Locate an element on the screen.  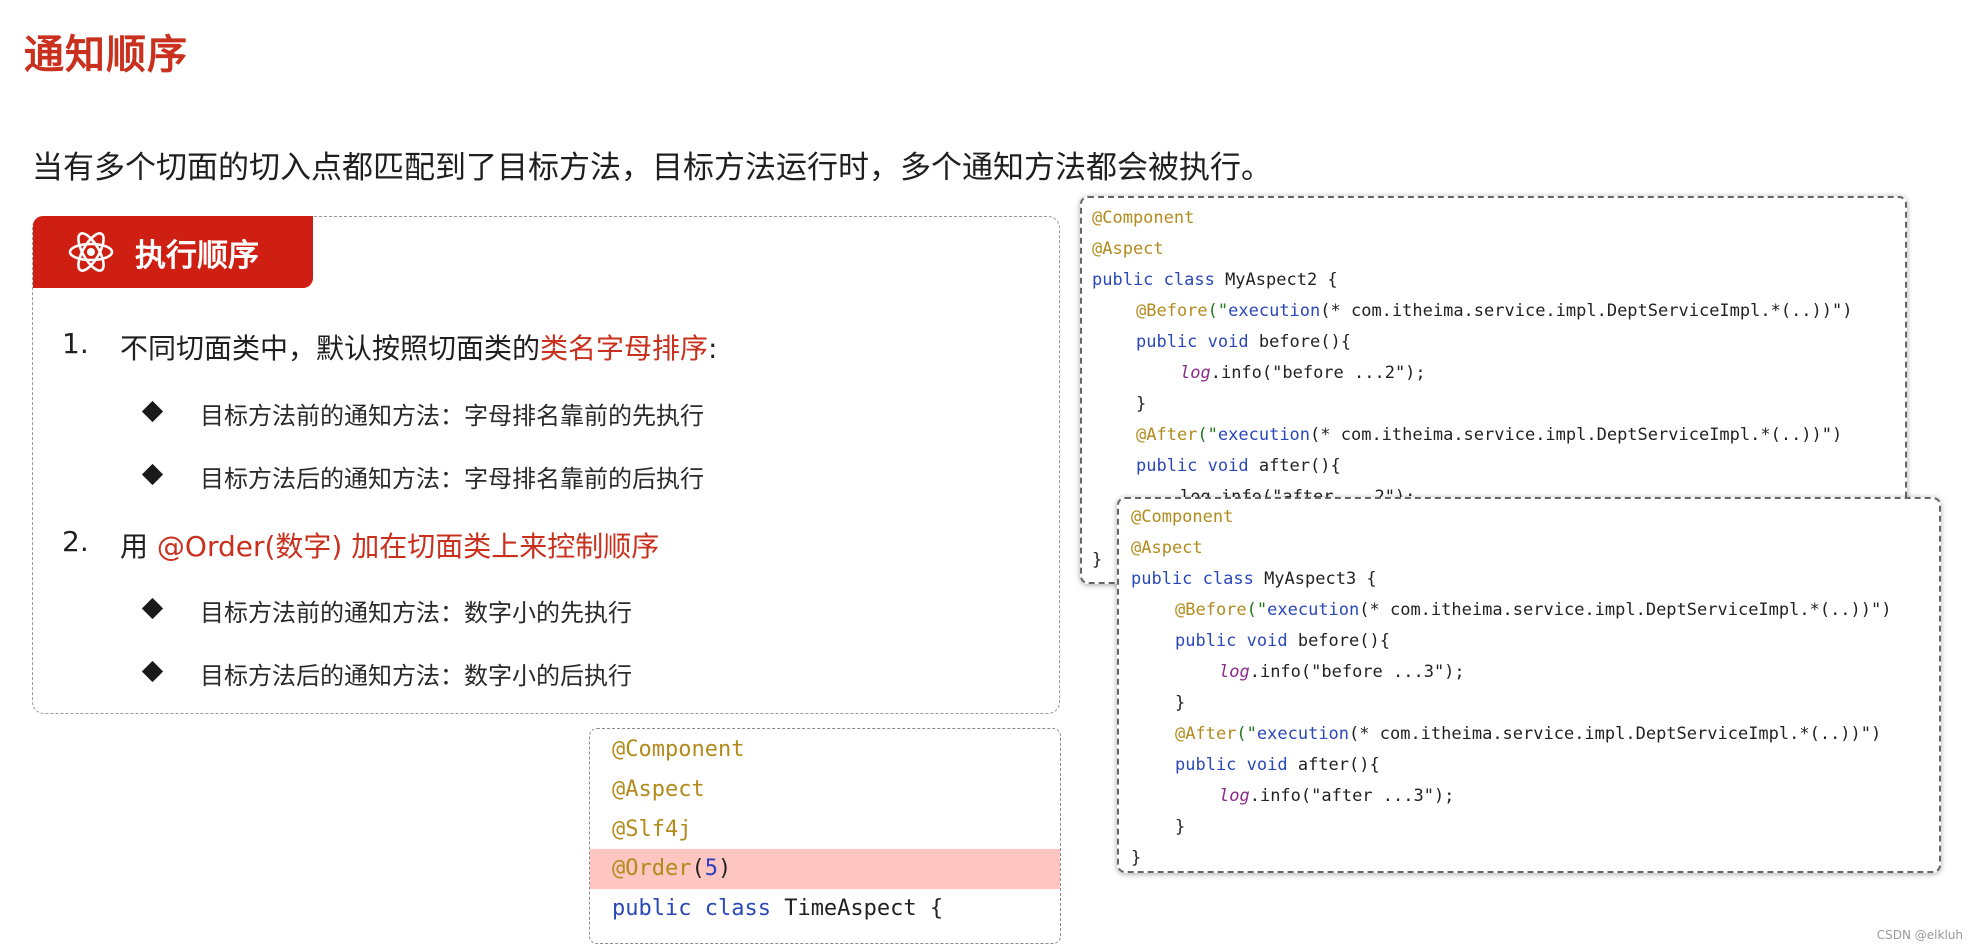
watermark: CSDN @elkluh is located at coordinates (1919, 935).